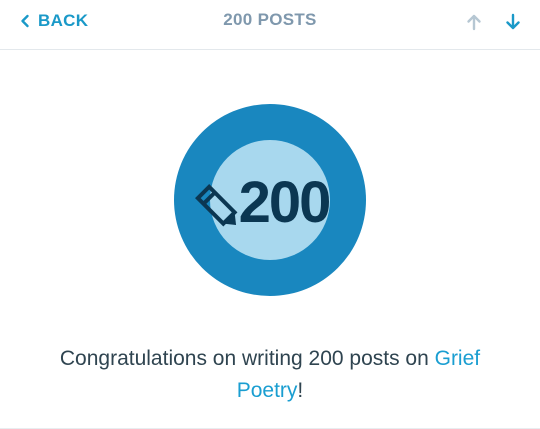 This screenshot has height=429, width=540. What do you see at coordinates (300, 390) in the screenshot?
I see `message-suffix: !` at bounding box center [300, 390].